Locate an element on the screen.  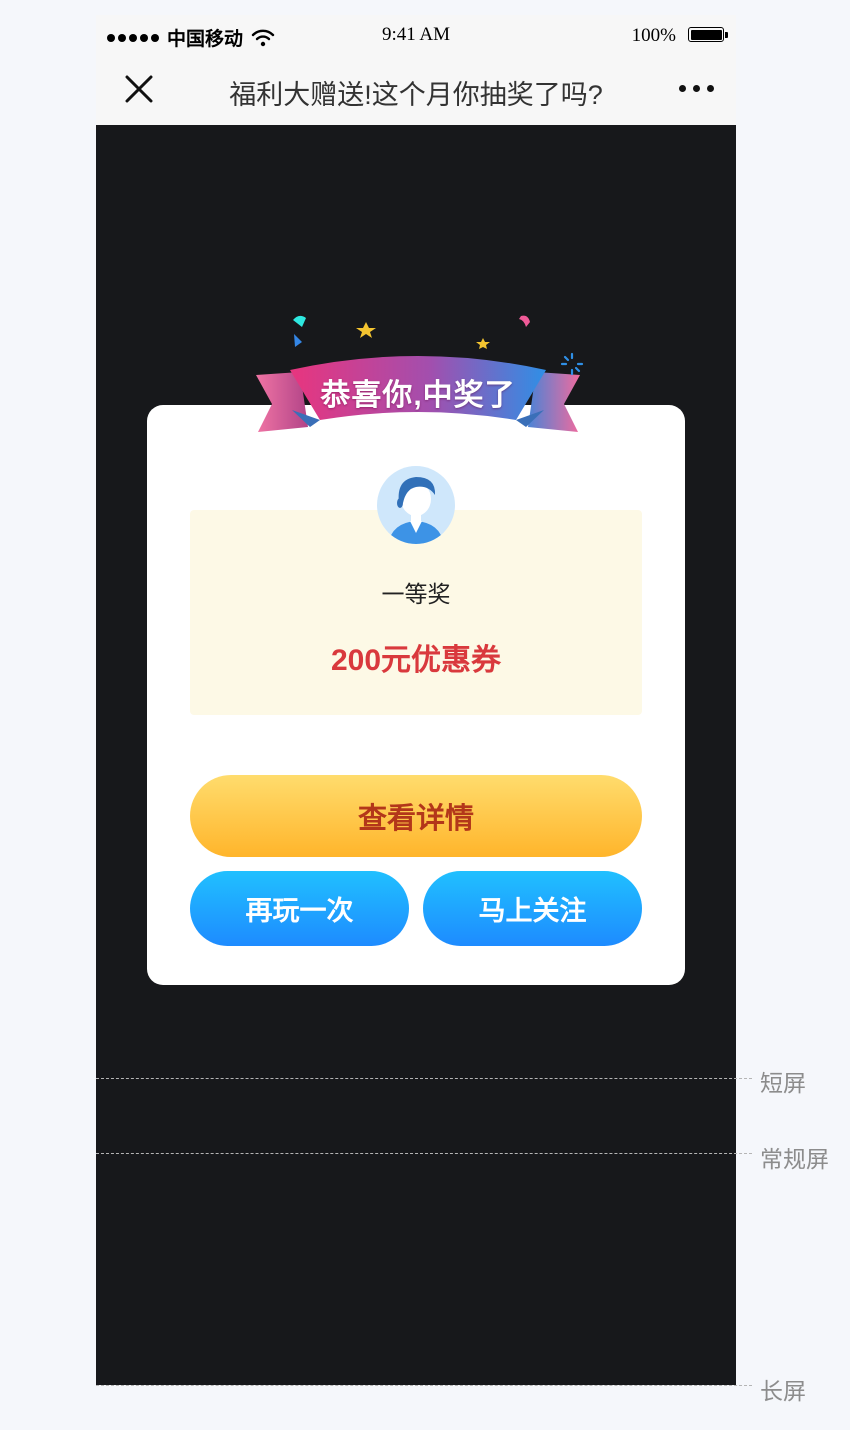
nav-bar: 福利大赠送!这个月你抽奖了吗? is located at coordinates (416, 90).